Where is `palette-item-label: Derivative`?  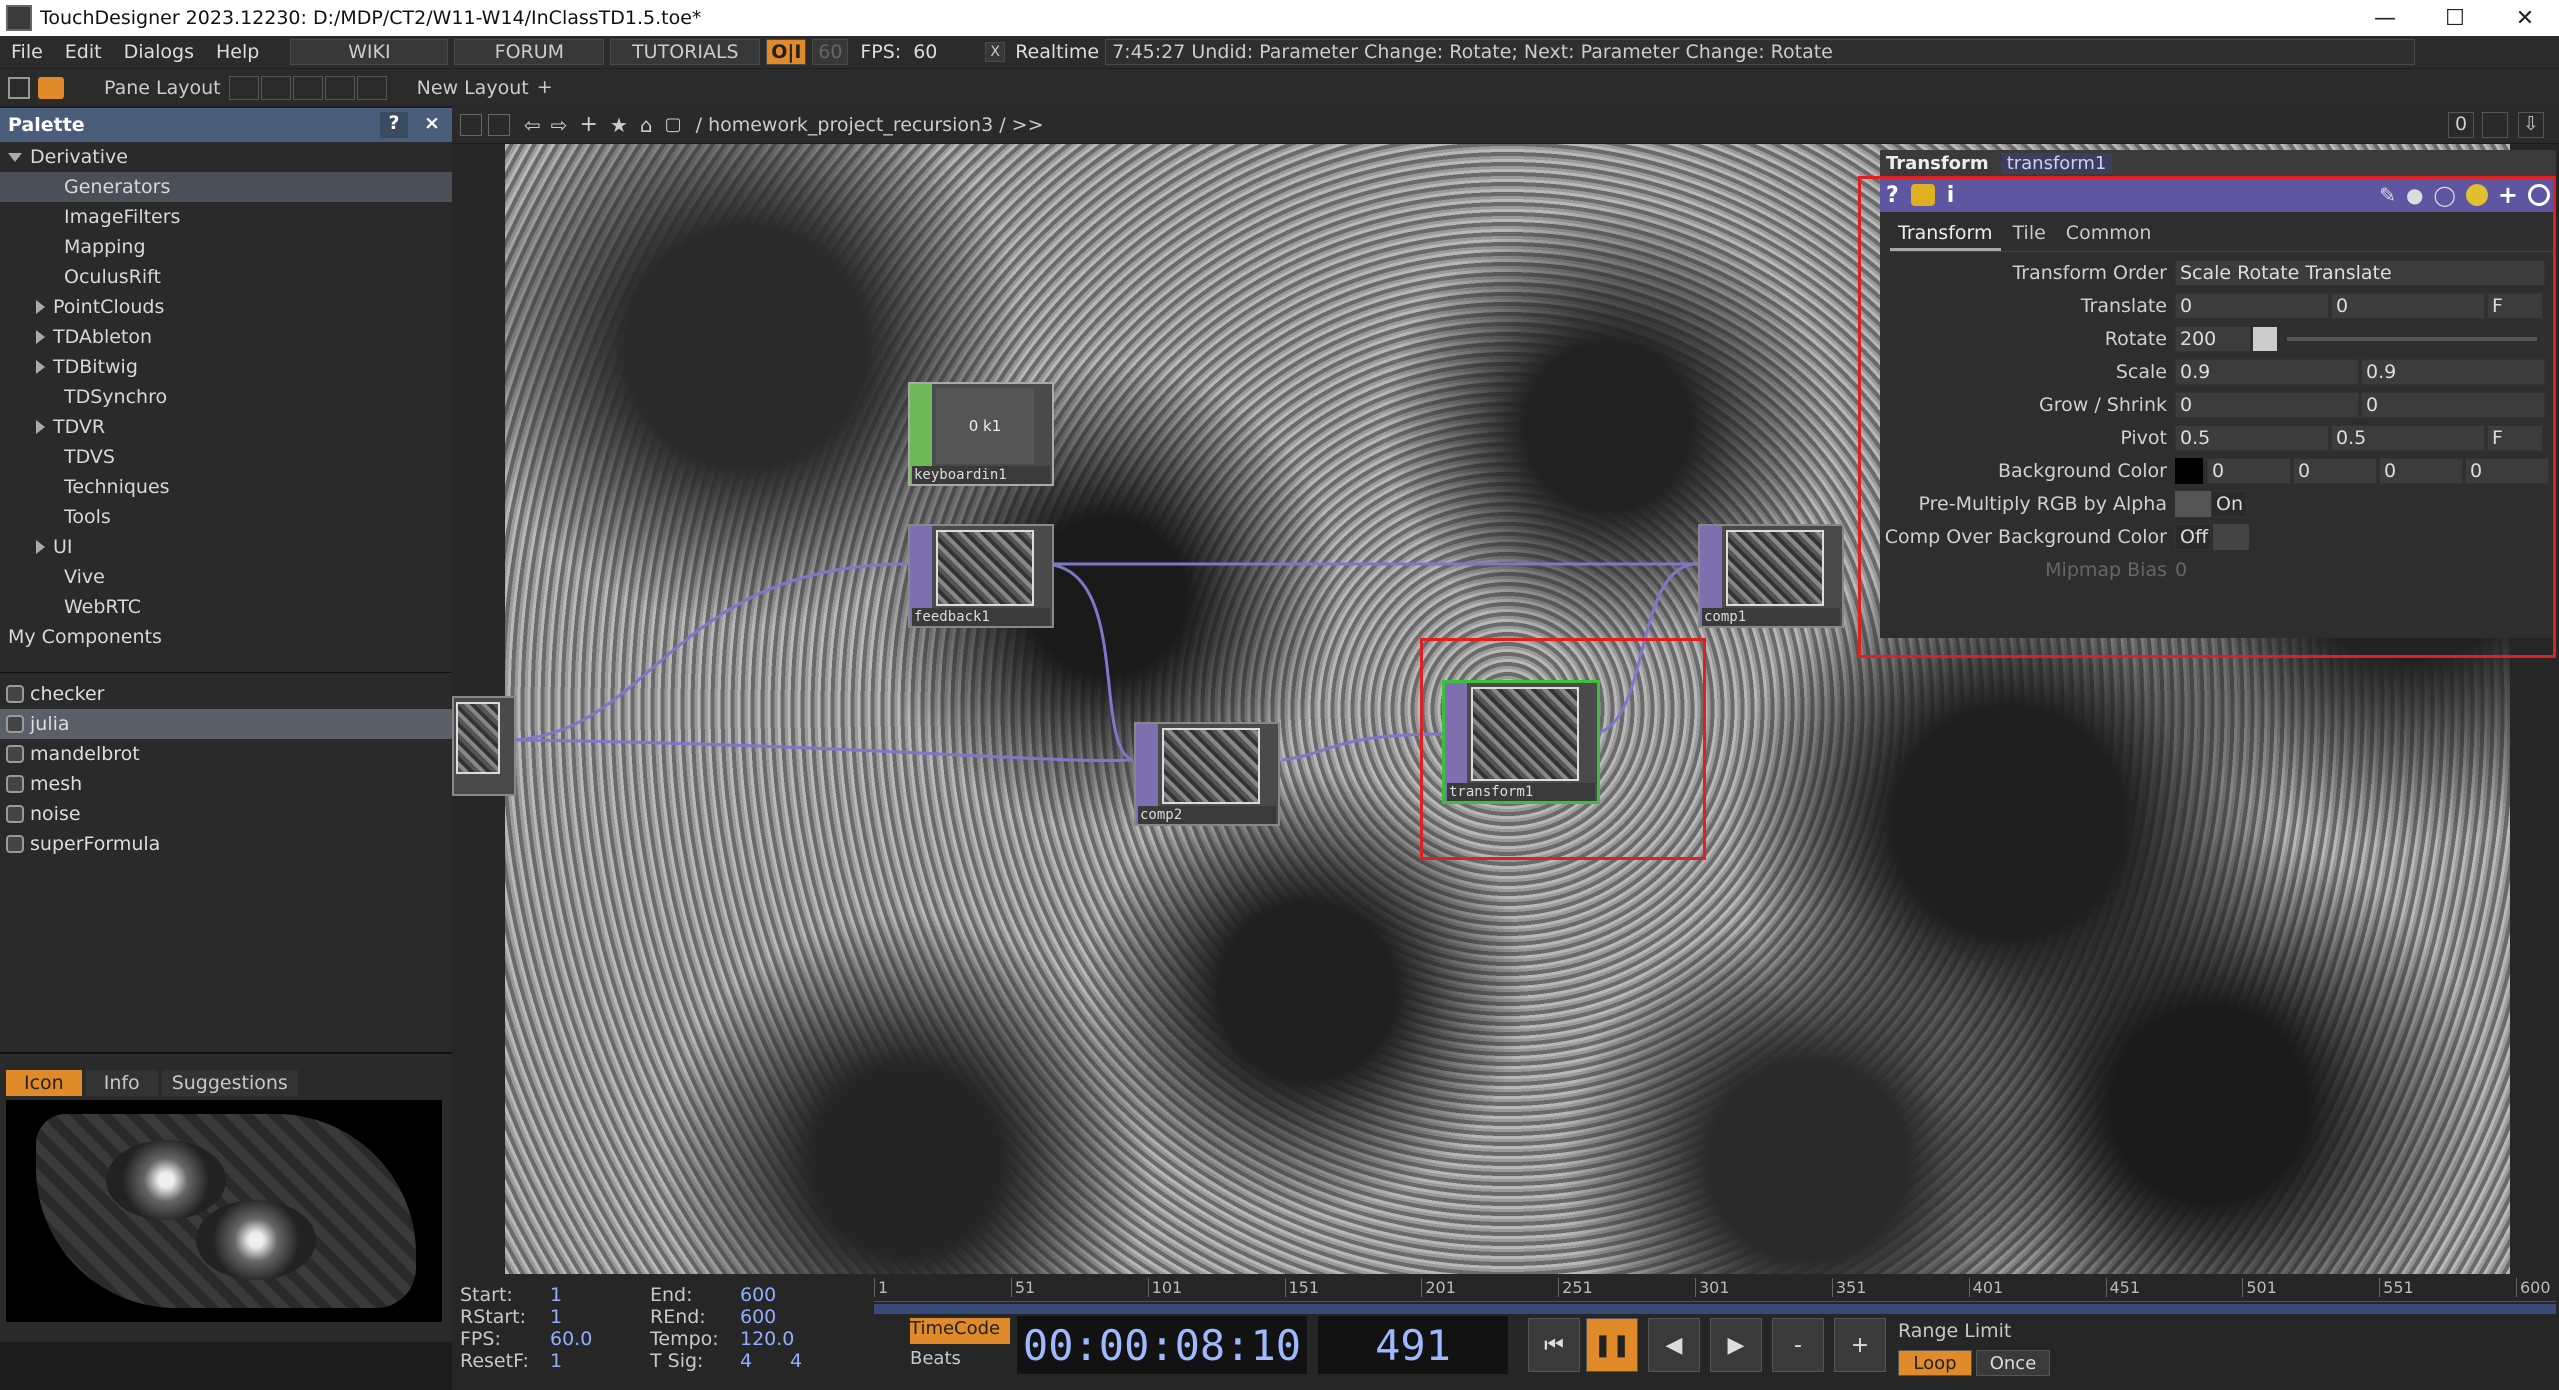 palette-item-label: Derivative is located at coordinates (79, 157).